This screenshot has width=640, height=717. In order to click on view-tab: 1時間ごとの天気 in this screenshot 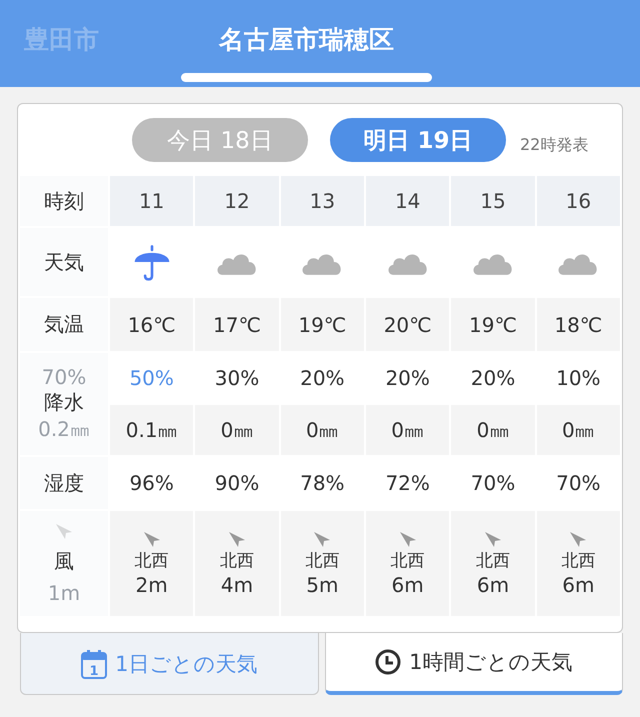, I will do `click(473, 664)`.